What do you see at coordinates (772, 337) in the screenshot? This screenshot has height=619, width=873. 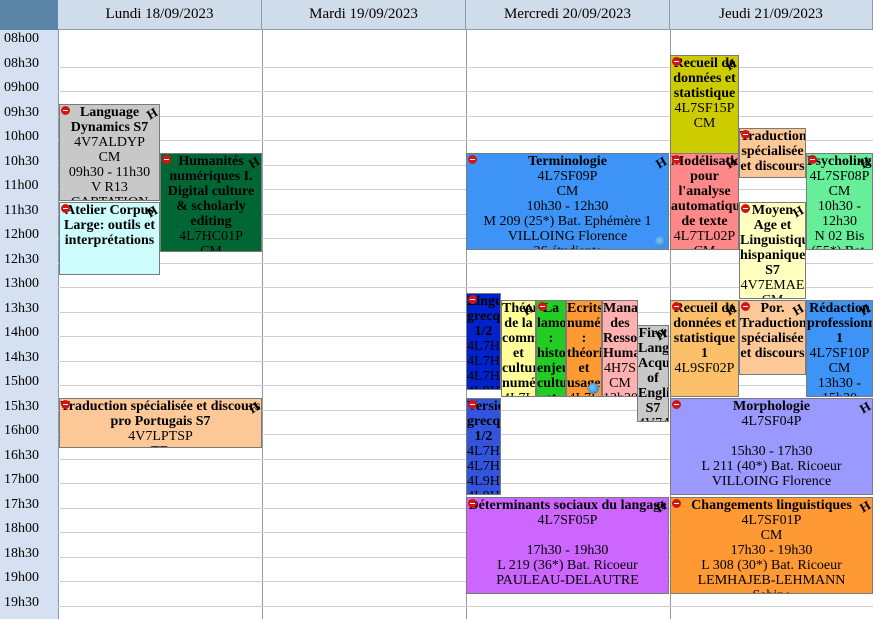 I see `course-event: H Por. Traduction spécialisée et discours` at bounding box center [772, 337].